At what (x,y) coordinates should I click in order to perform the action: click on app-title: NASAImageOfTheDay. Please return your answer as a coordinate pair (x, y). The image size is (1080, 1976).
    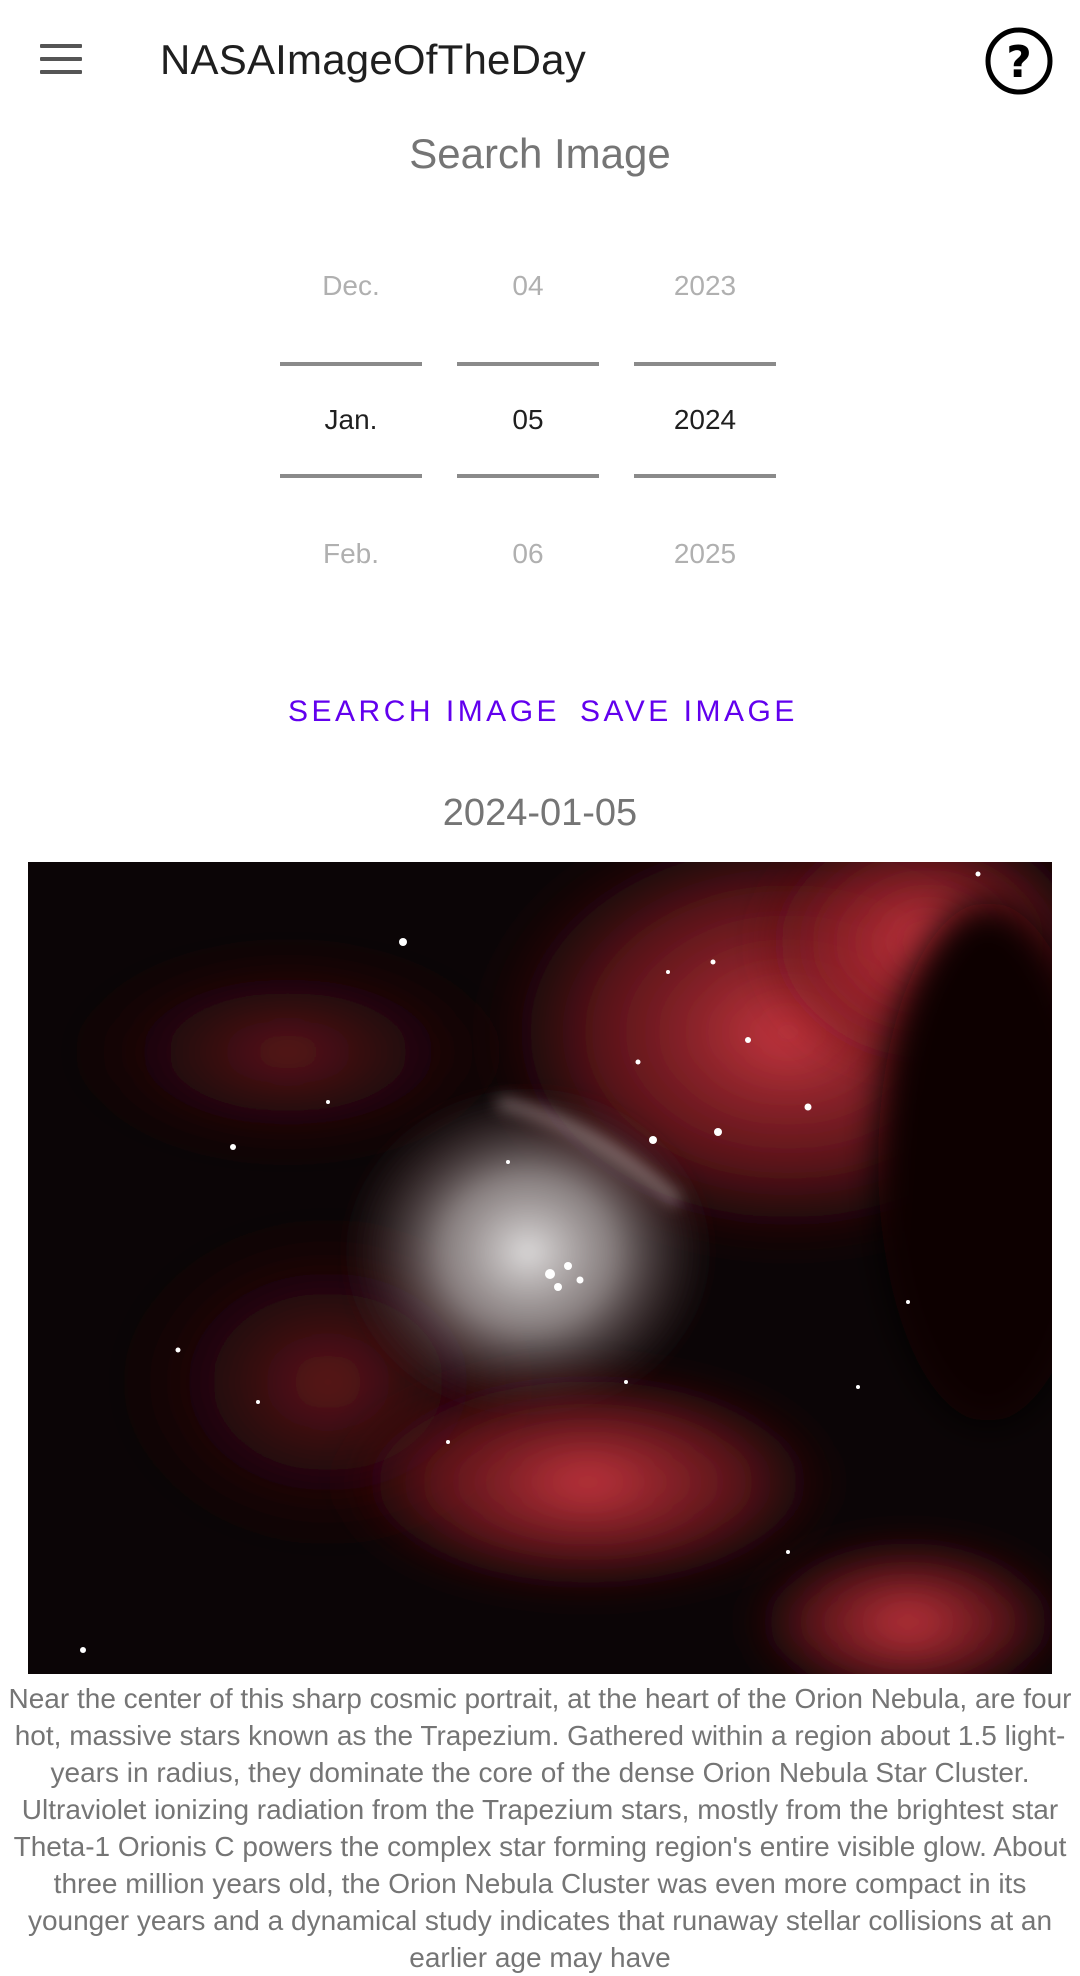
    Looking at the image, I should click on (373, 59).